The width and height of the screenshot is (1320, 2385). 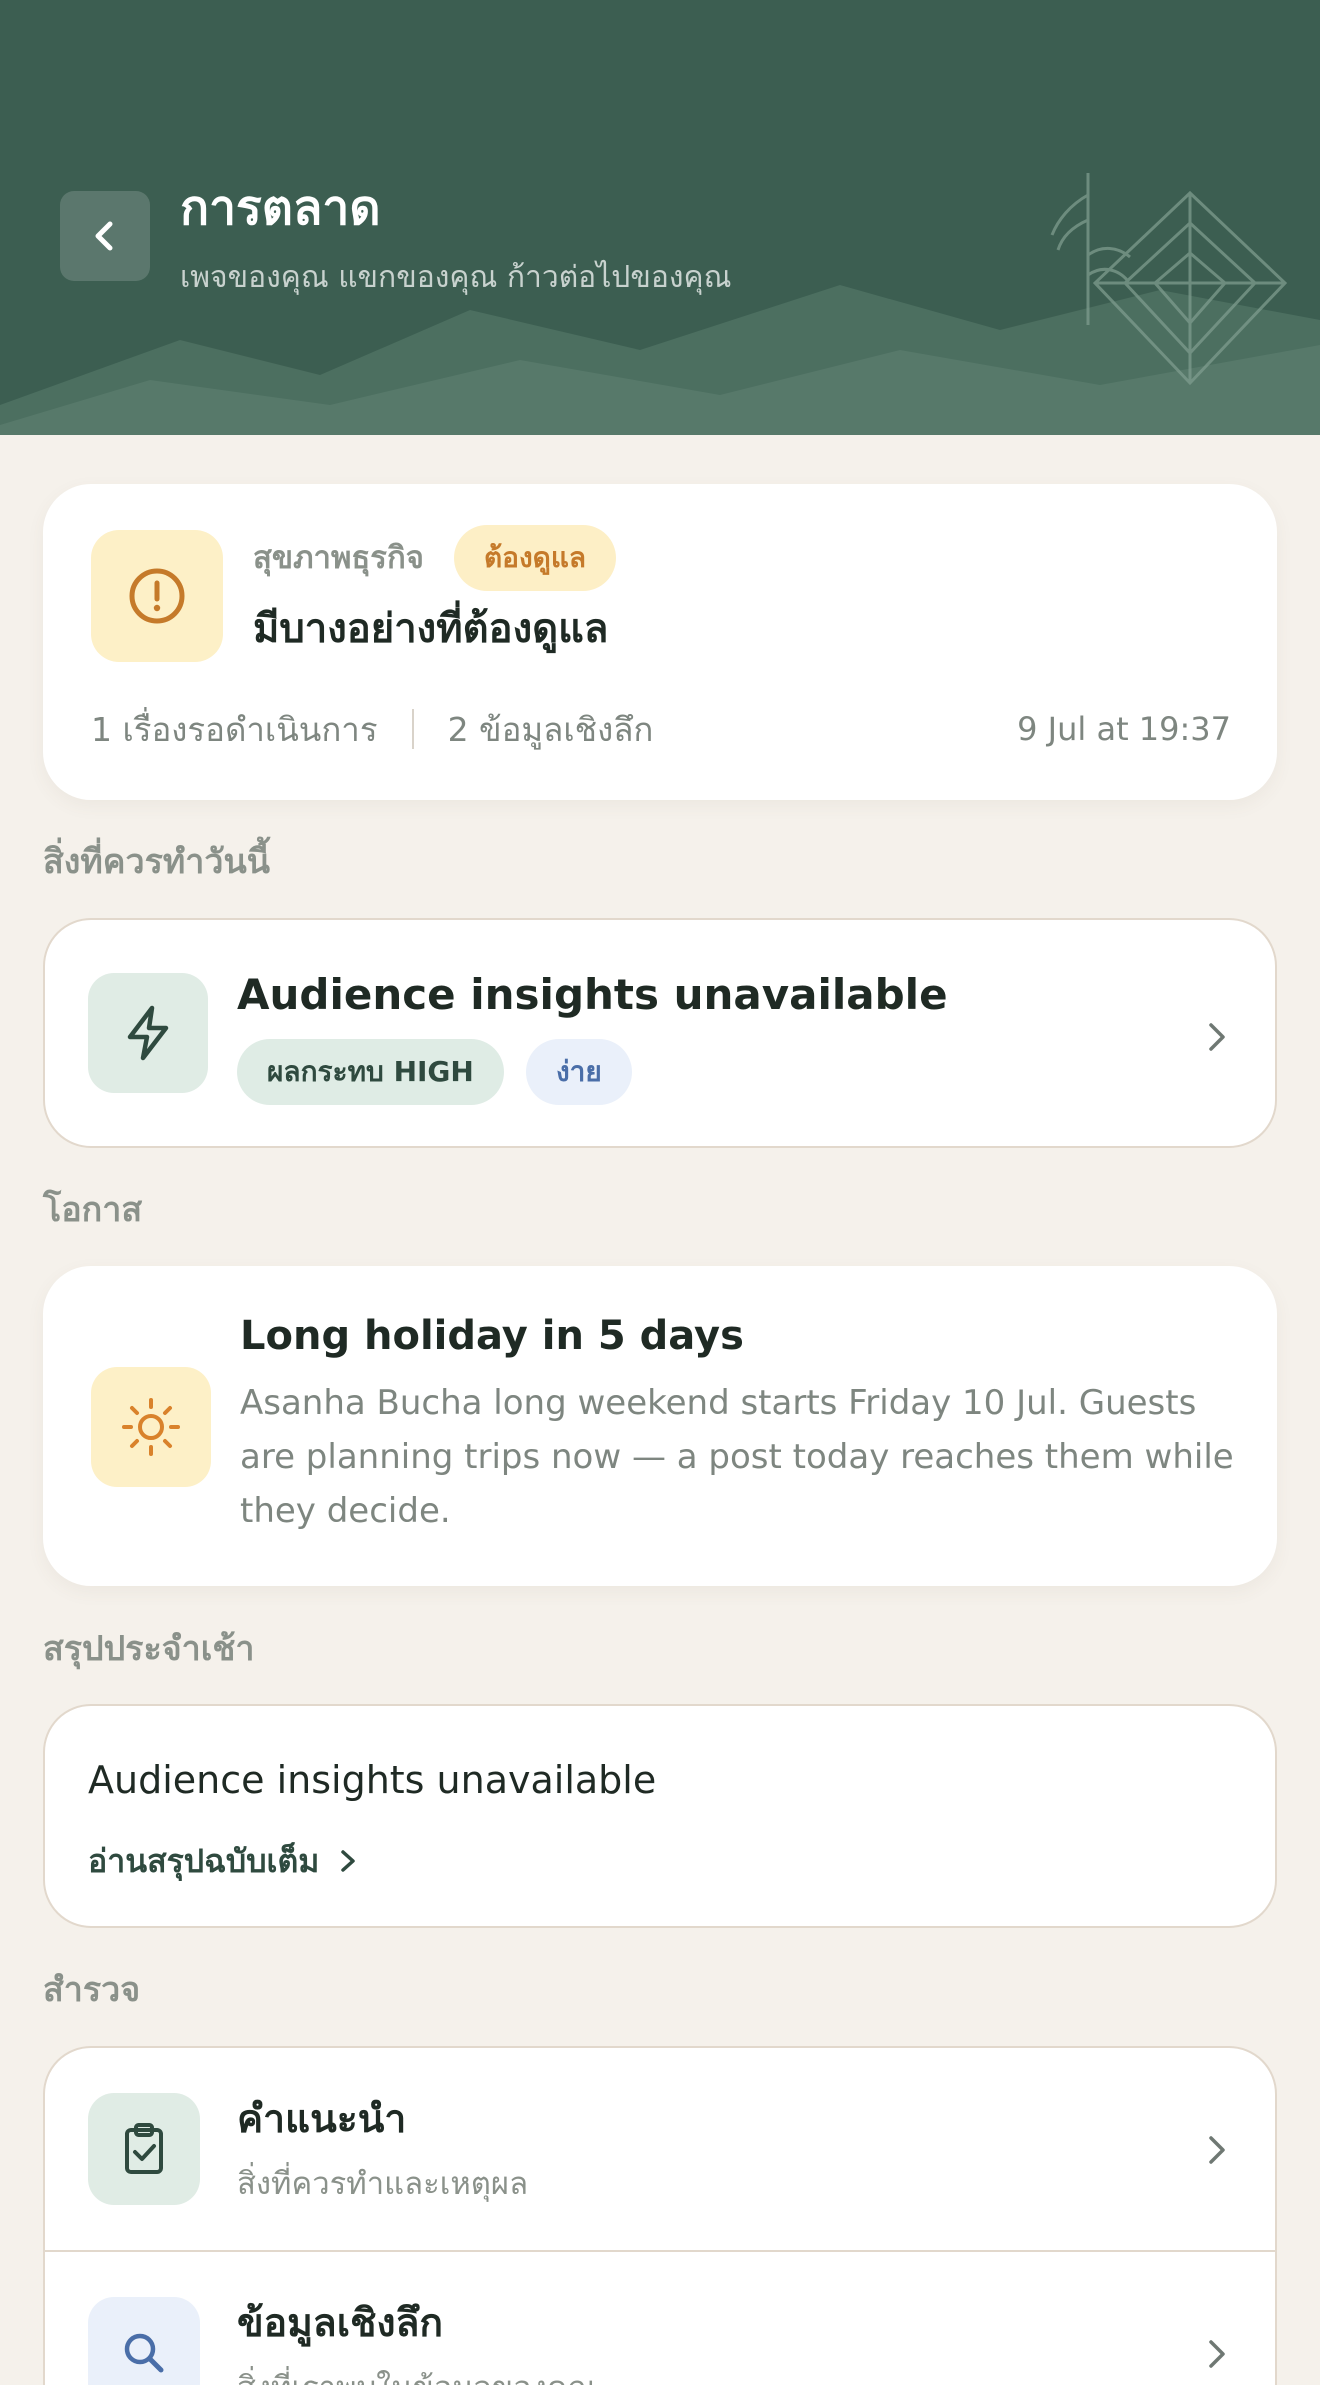 I want to click on page-title: การตลาด, so click(x=280, y=208).